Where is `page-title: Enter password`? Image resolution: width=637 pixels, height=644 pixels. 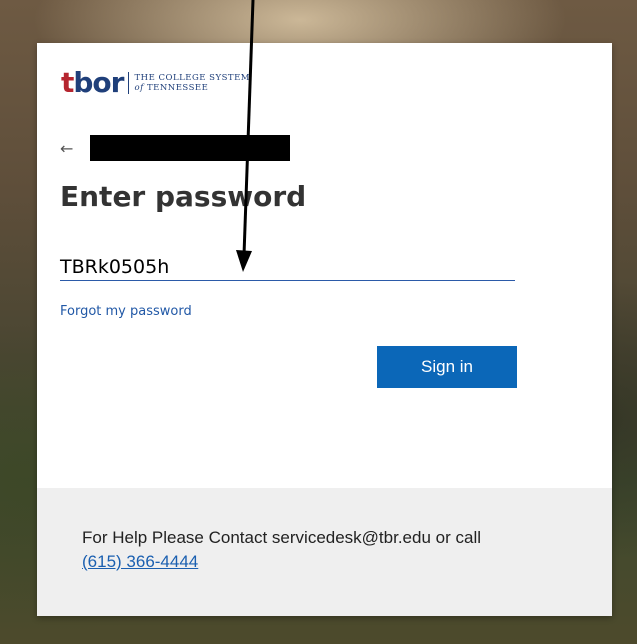
page-title: Enter password is located at coordinates (183, 196).